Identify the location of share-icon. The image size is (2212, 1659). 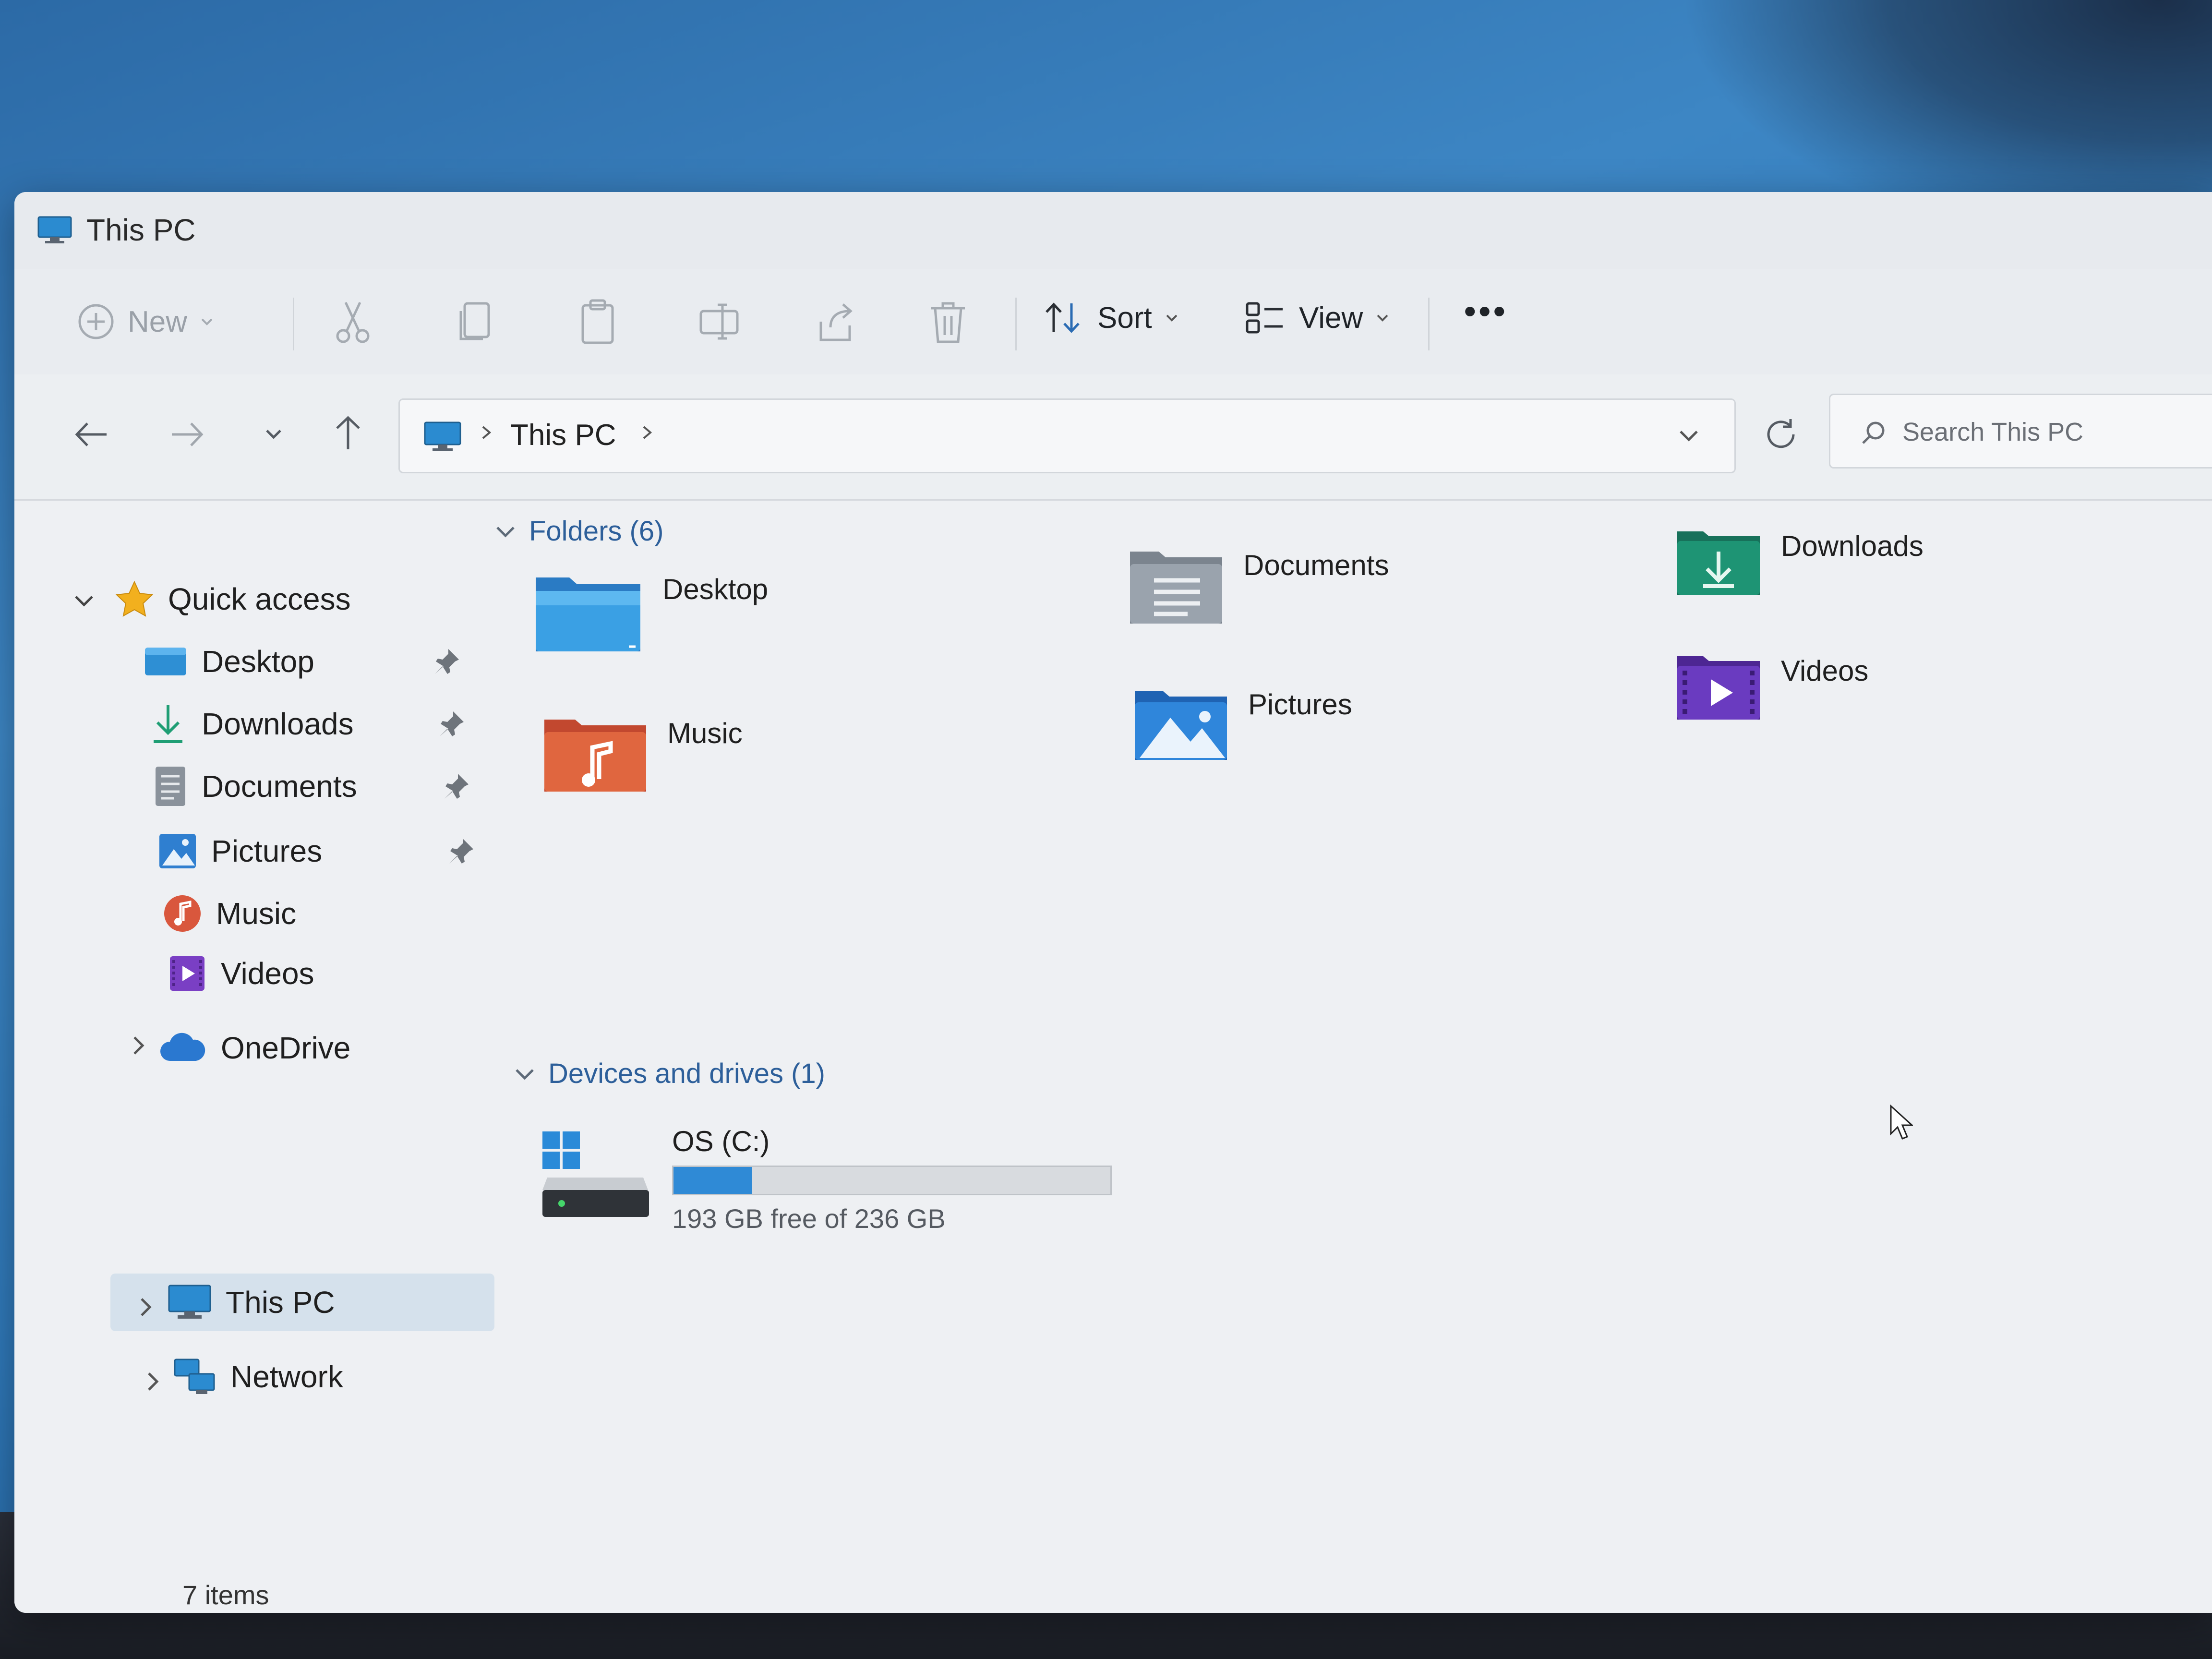
(836, 322).